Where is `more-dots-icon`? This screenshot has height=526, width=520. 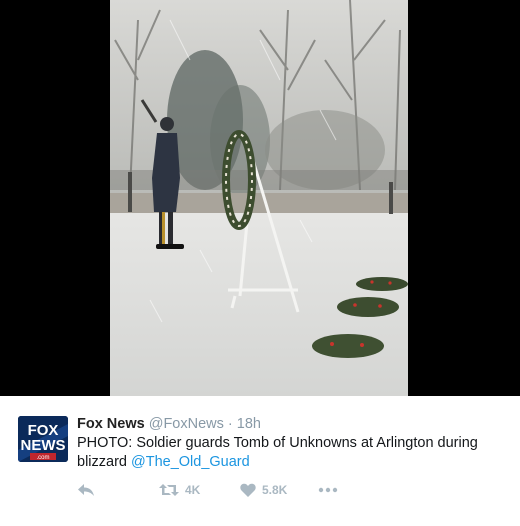
more-dots-icon is located at coordinates (328, 490).